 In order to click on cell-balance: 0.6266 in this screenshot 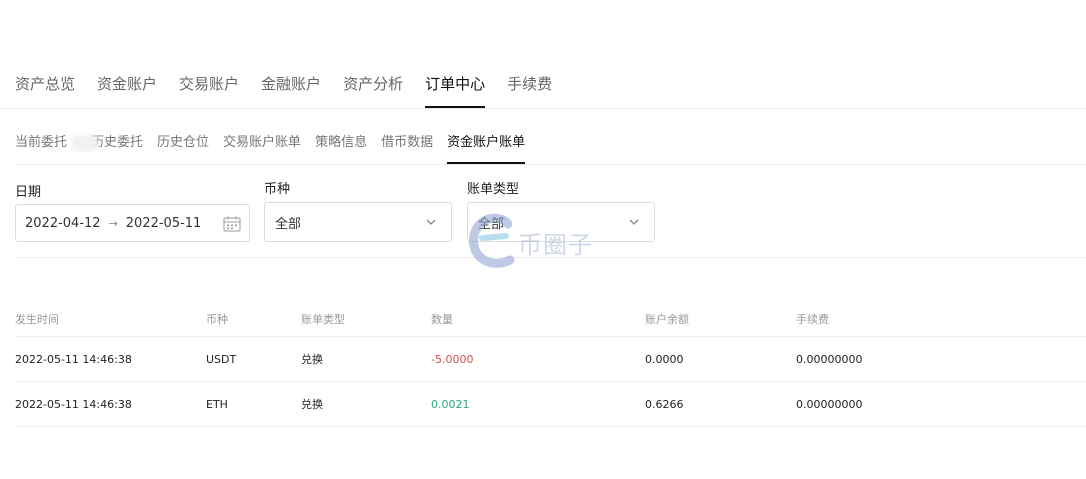, I will do `click(720, 404)`.